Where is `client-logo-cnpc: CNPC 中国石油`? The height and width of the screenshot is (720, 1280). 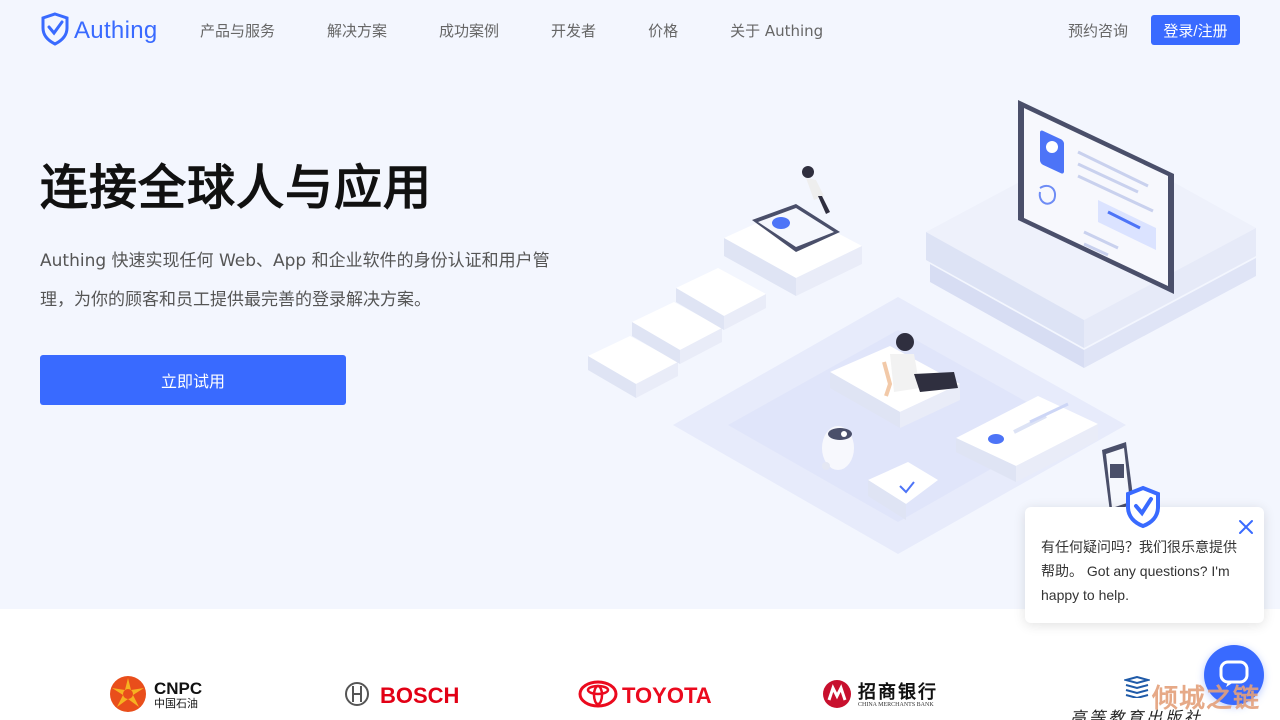
client-logo-cnpc: CNPC 中国石油 is located at coordinates (155, 696).